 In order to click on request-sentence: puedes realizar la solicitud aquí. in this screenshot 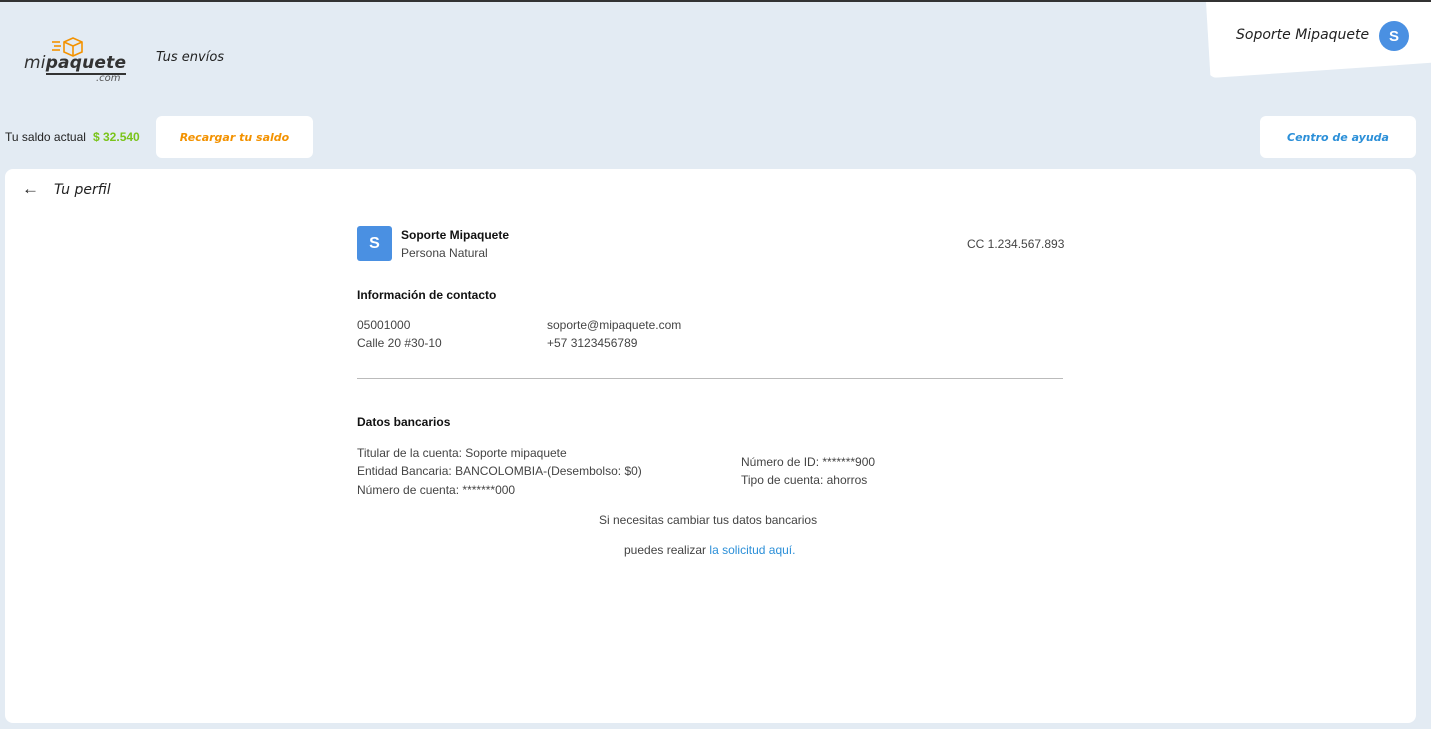, I will do `click(710, 550)`.